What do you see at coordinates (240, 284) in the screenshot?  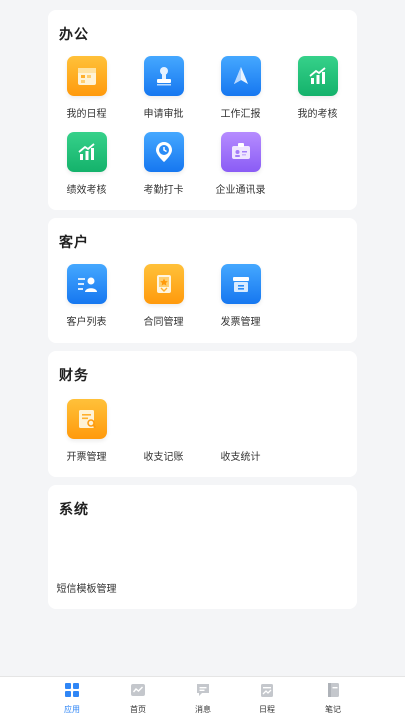 I see `invoice-box-icon` at bounding box center [240, 284].